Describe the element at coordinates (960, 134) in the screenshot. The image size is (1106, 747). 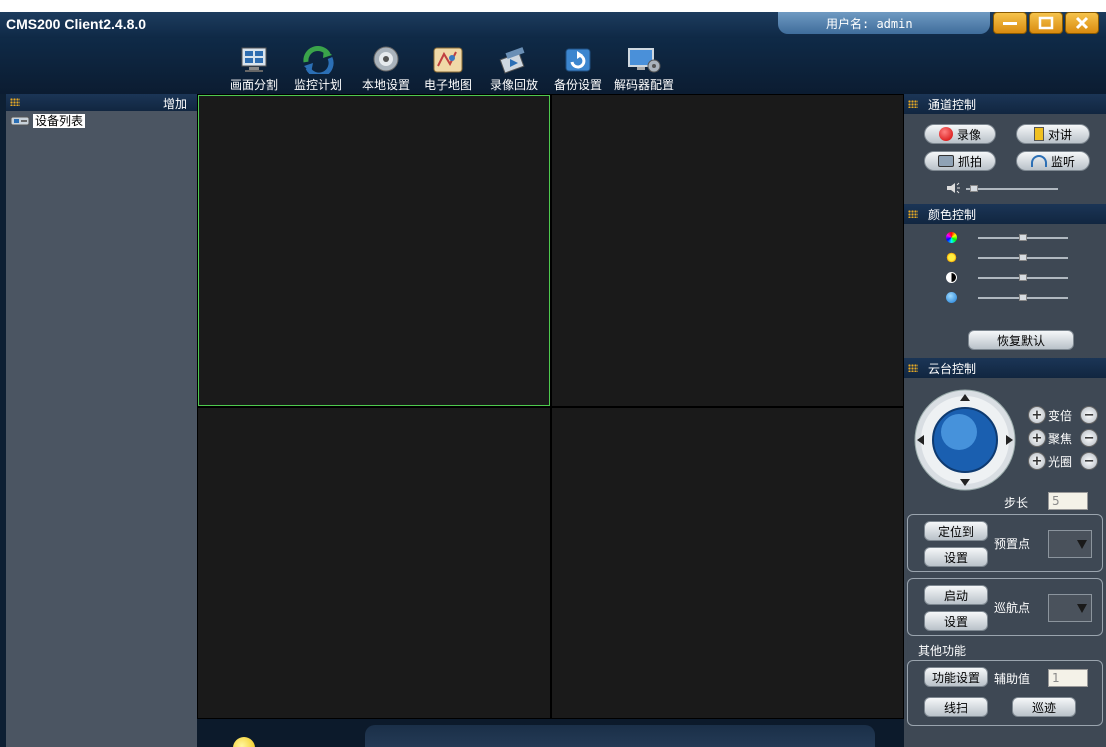
I see `record-button: 录像` at that location.